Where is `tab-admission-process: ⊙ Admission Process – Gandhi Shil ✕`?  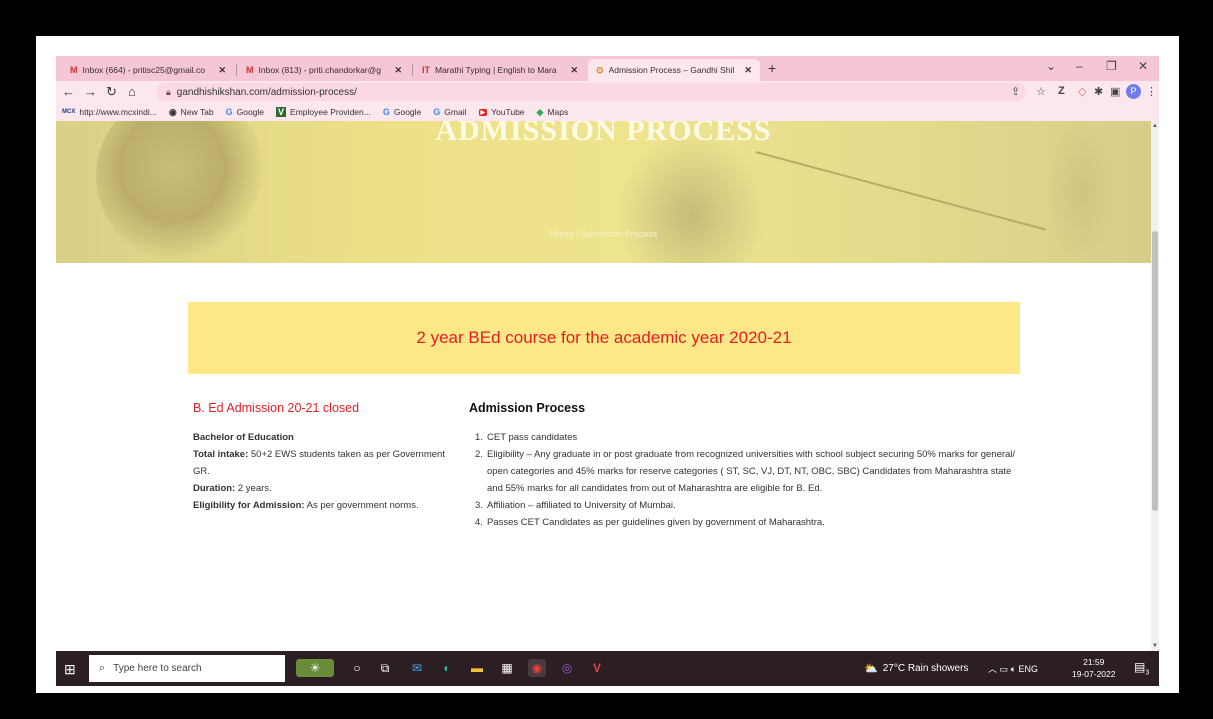
tab-admission-process: ⊙ Admission Process – Gandhi Shil ✕ is located at coordinates (674, 70).